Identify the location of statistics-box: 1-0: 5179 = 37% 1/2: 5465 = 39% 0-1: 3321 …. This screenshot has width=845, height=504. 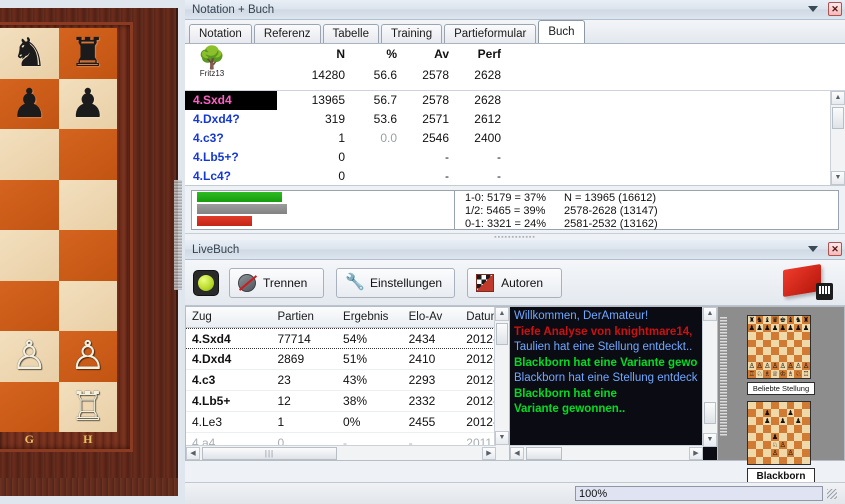
(515, 209).